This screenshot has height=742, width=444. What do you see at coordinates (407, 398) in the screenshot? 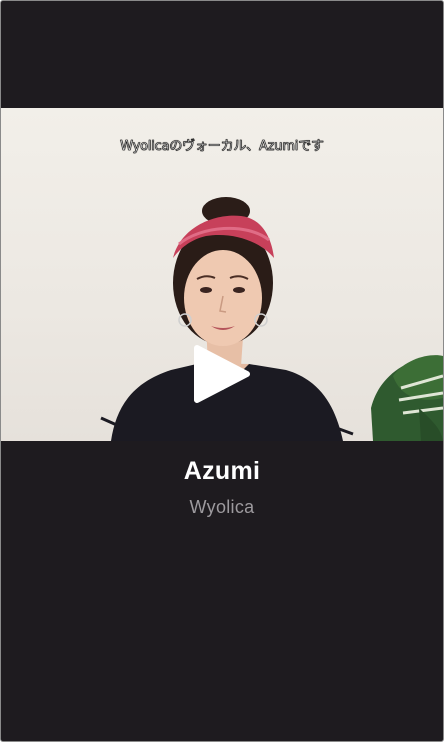
I see `plant-image` at bounding box center [407, 398].